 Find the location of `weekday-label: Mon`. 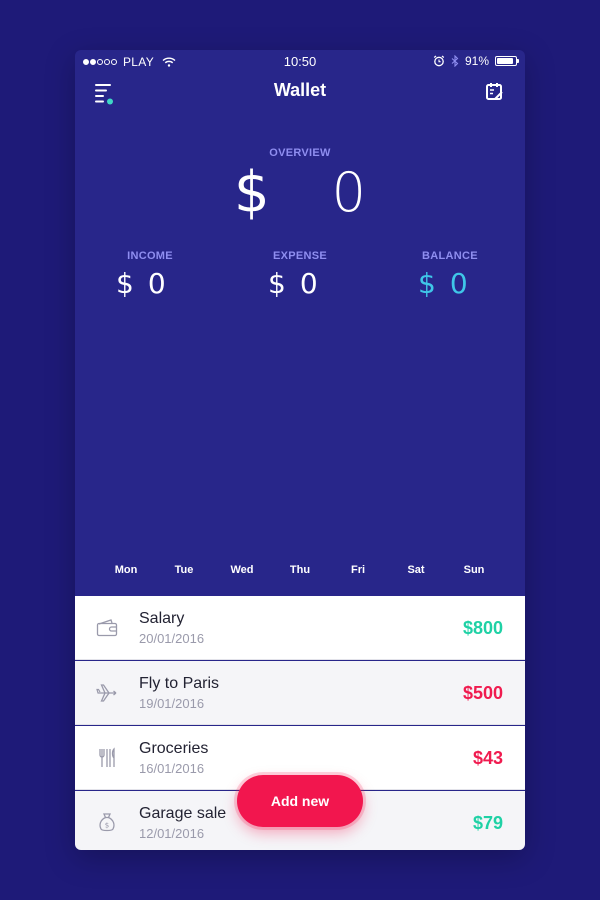

weekday-label: Mon is located at coordinates (126, 570).